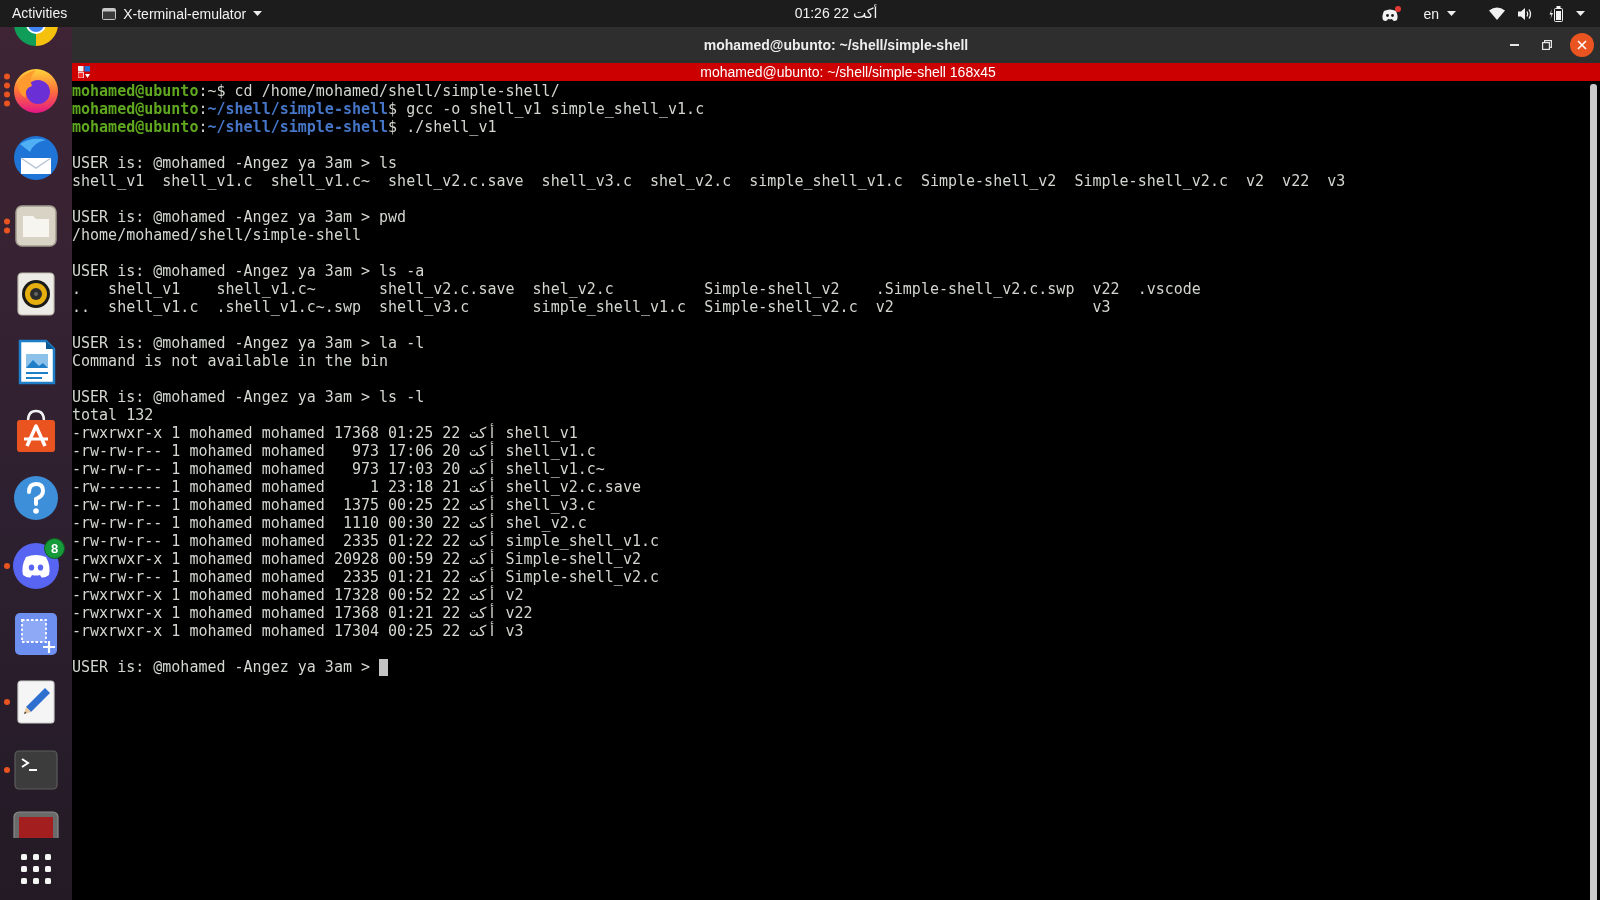 The width and height of the screenshot is (1600, 900). What do you see at coordinates (365, 541) in the screenshot?
I see `output-line: -rw-rw-r-- 1 mohamed mohamed 2335 01:22 22 أكت simple_shell_v1.c` at bounding box center [365, 541].